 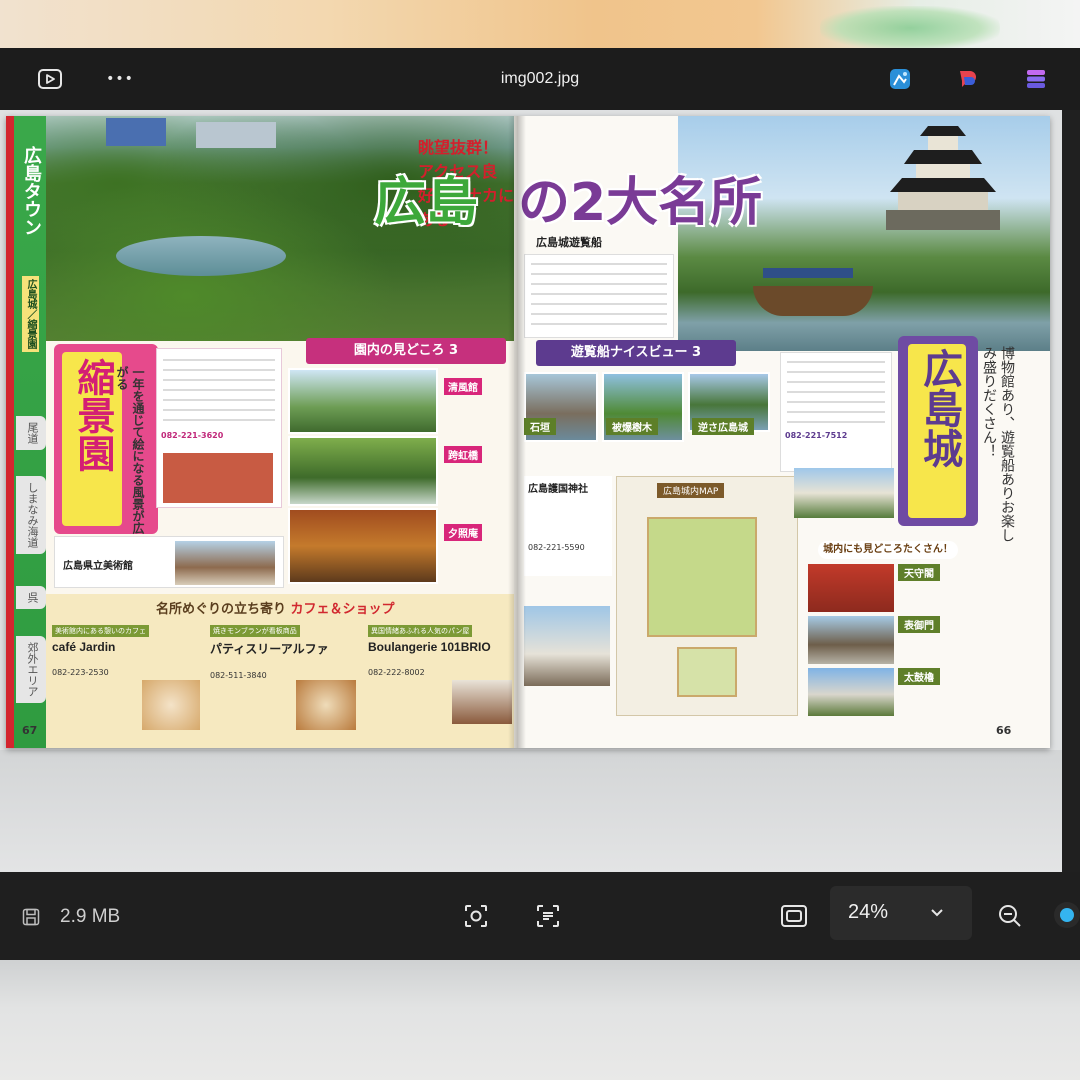 What do you see at coordinates (31, 597) in the screenshot?
I see `side-nav-item: 呉` at bounding box center [31, 597].